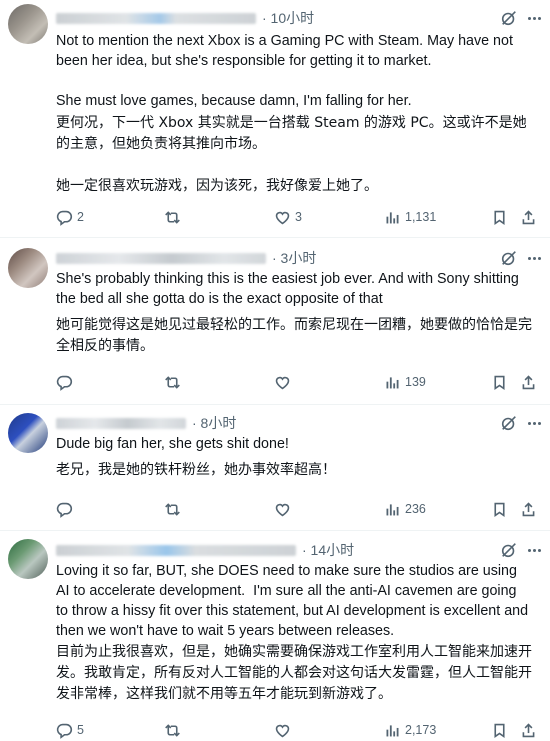 This screenshot has width=550, height=741. I want to click on views-count: 139, so click(415, 382).